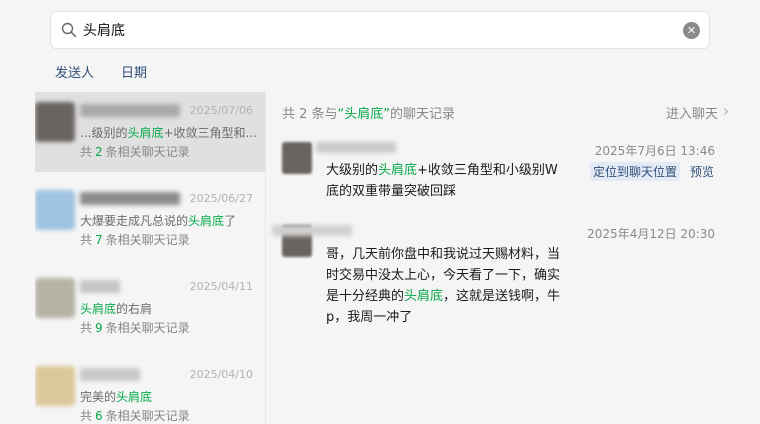 This screenshot has width=760, height=424. What do you see at coordinates (369, 114) in the screenshot?
I see `results-header: 共 2 条与“头肩底”的聊天记录` at bounding box center [369, 114].